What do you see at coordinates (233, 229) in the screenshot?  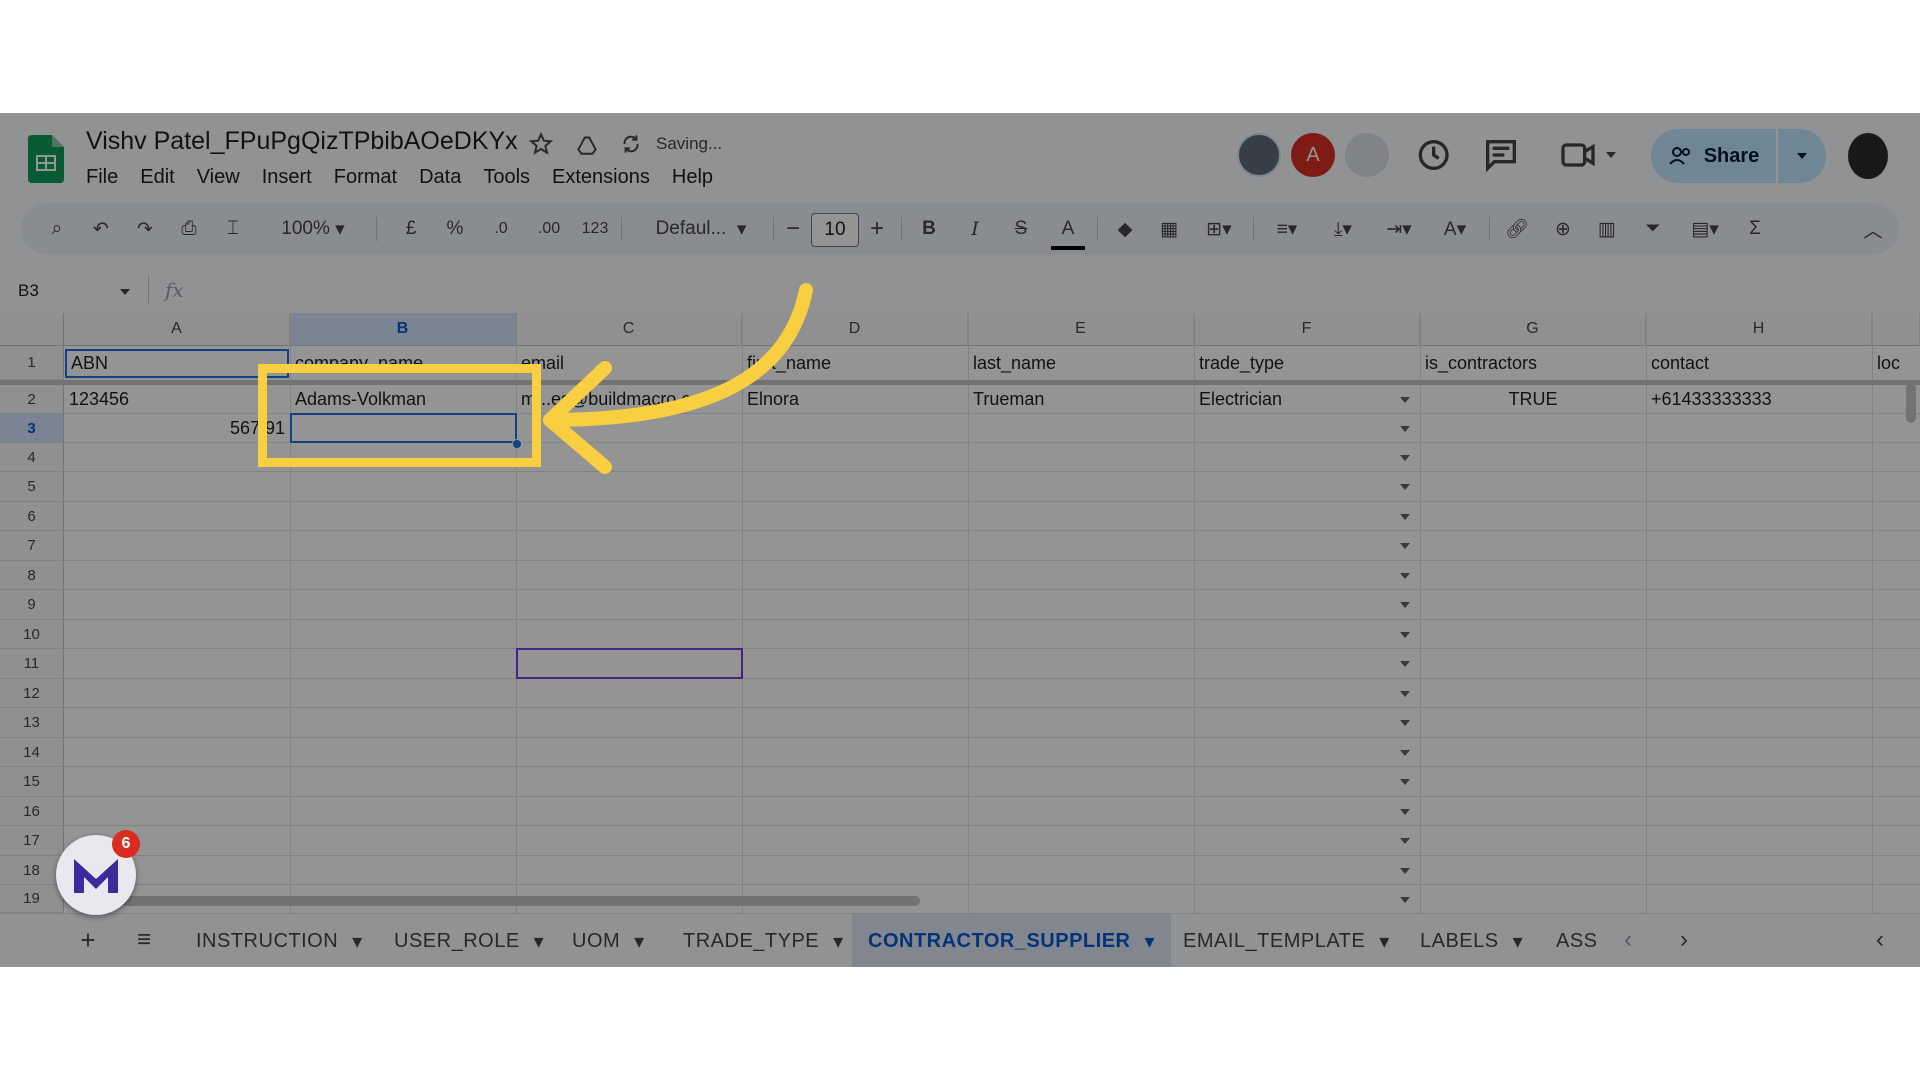 I see `paint-format-icon: ⌶` at bounding box center [233, 229].